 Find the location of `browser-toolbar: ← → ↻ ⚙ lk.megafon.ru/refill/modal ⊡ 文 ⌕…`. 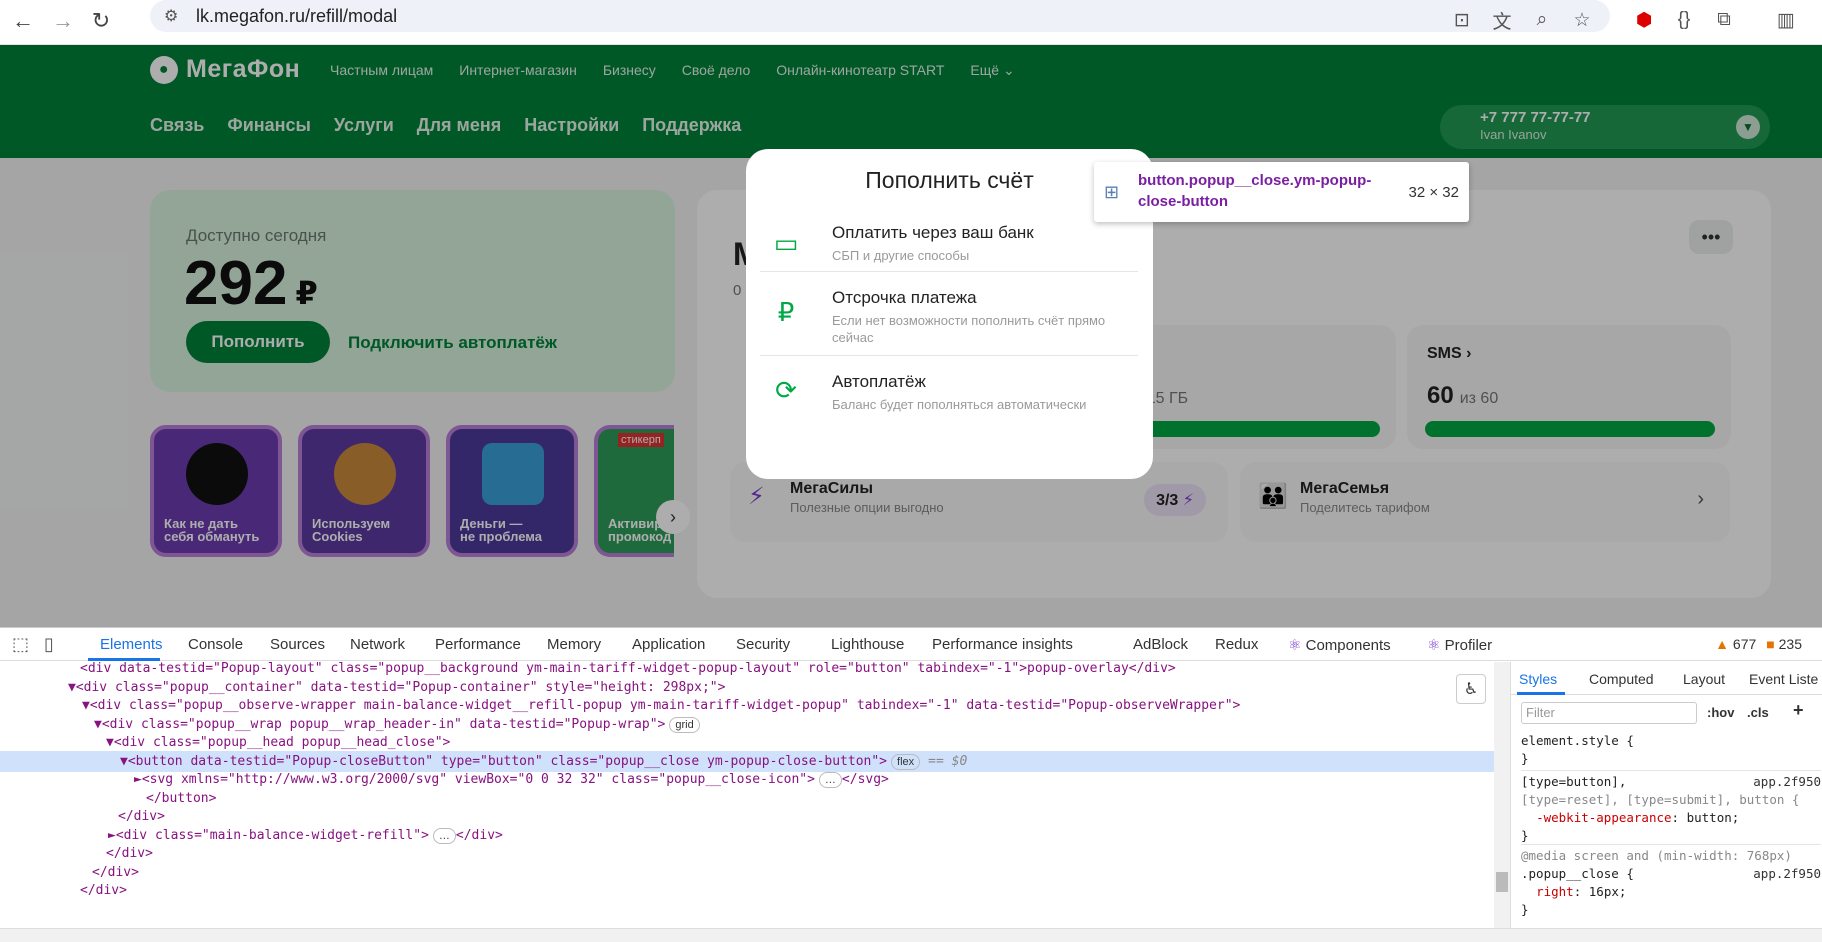

browser-toolbar: ← → ↻ ⚙ lk.megafon.ru/refill/modal ⊡ 文 ⌕… is located at coordinates (911, 22).